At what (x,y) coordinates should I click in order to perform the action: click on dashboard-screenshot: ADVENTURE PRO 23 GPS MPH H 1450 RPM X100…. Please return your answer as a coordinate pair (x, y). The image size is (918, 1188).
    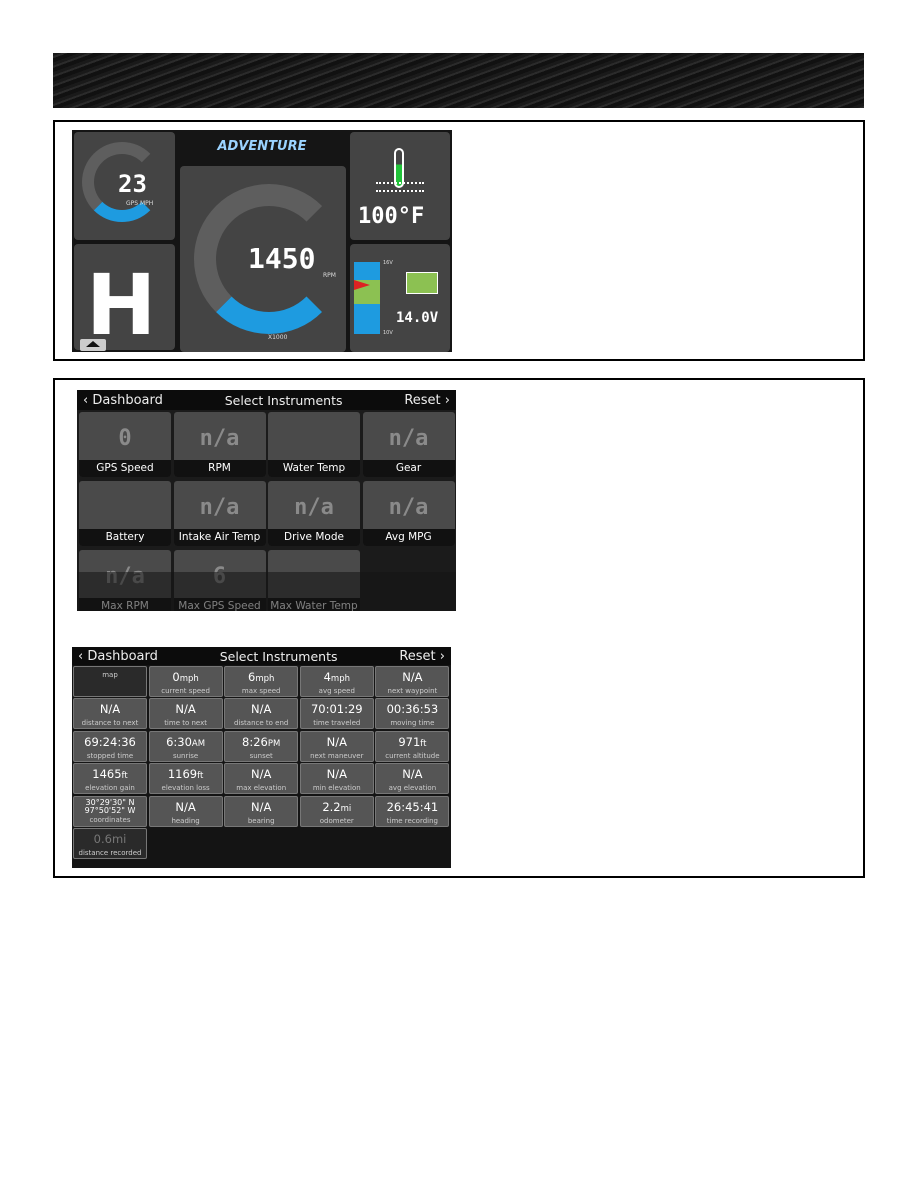
    Looking at the image, I should click on (262, 241).